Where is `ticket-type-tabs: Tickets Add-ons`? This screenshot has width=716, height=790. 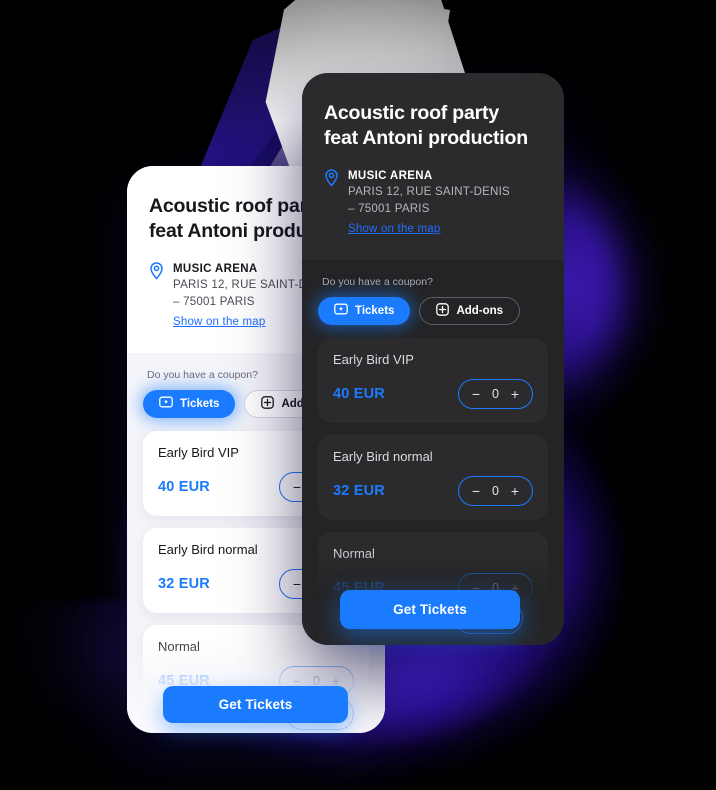
ticket-type-tabs: Tickets Add-ons is located at coordinates (433, 310).